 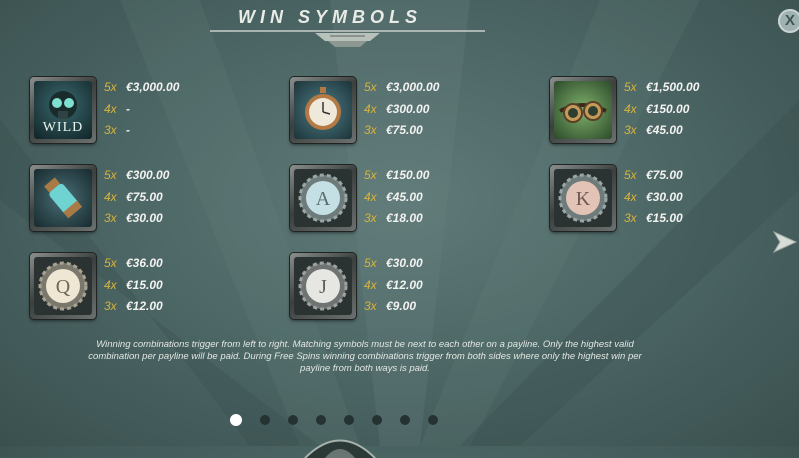 I want to click on letter-q-gear-icon: Q, so click(x=63, y=286).